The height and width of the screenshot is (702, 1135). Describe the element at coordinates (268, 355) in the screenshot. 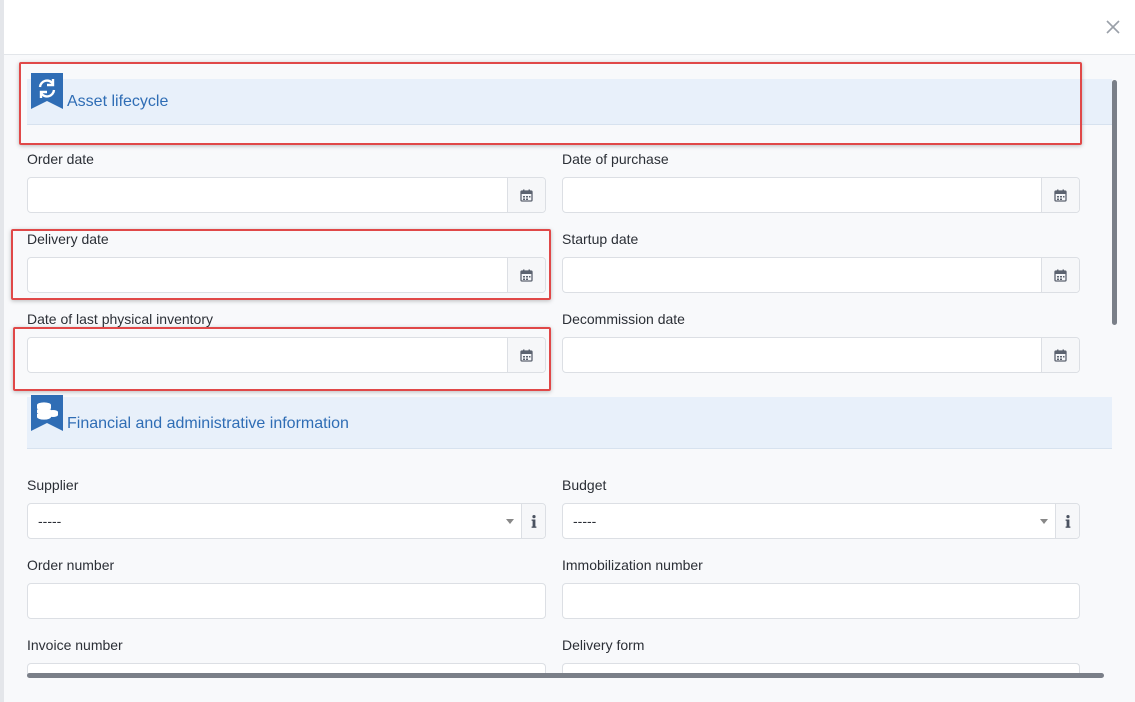

I see `last-inventory-date-input` at that location.